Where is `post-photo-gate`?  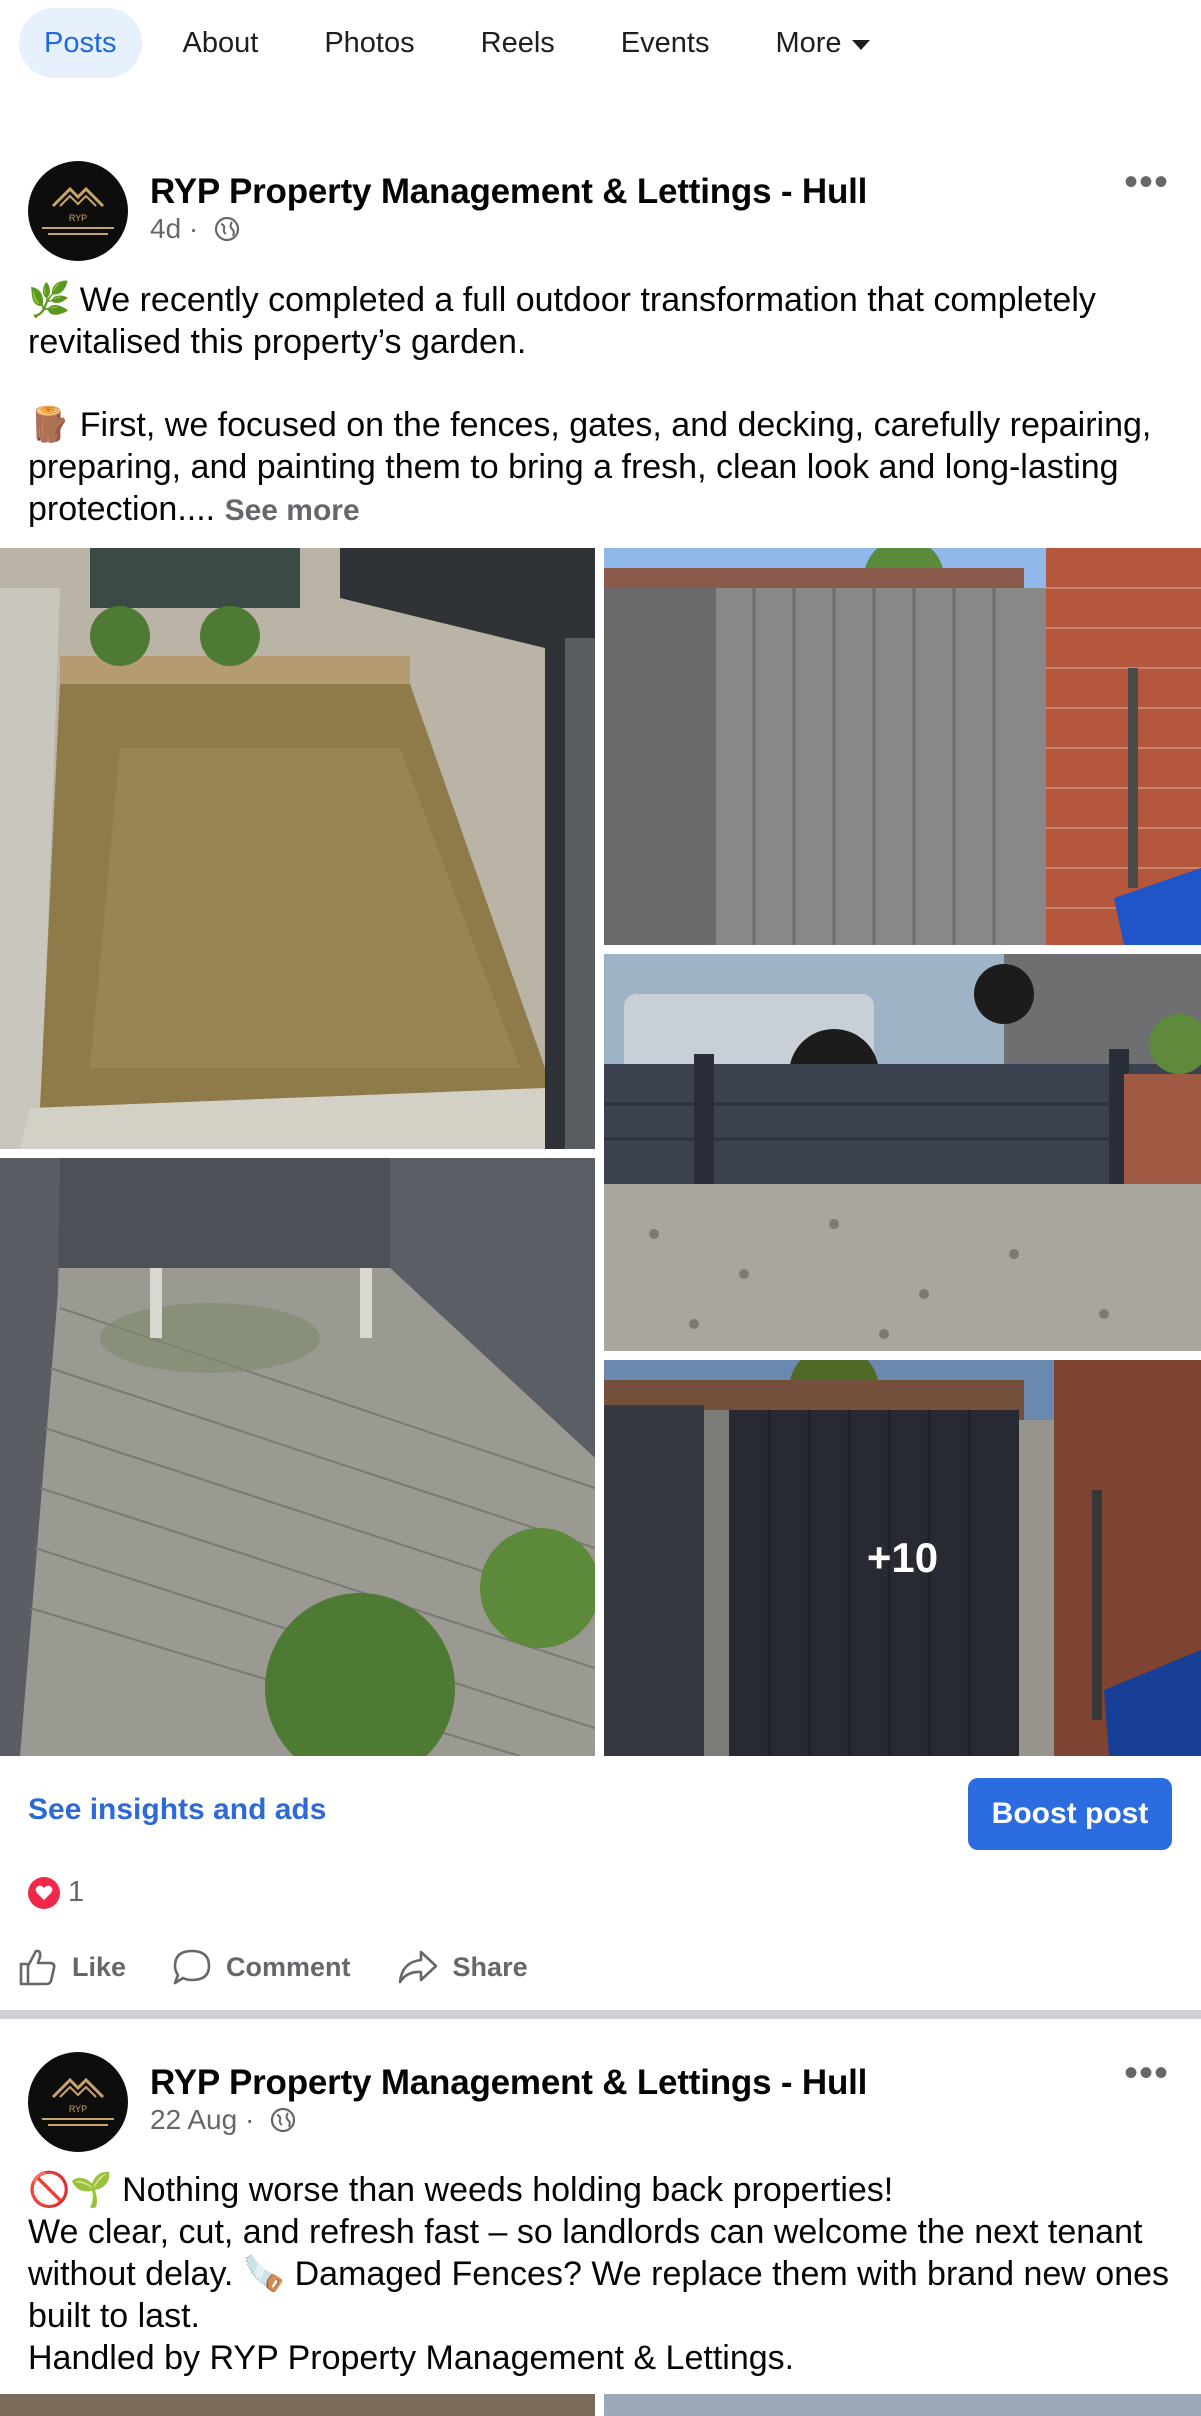
post-photo-gate is located at coordinates (902, 746).